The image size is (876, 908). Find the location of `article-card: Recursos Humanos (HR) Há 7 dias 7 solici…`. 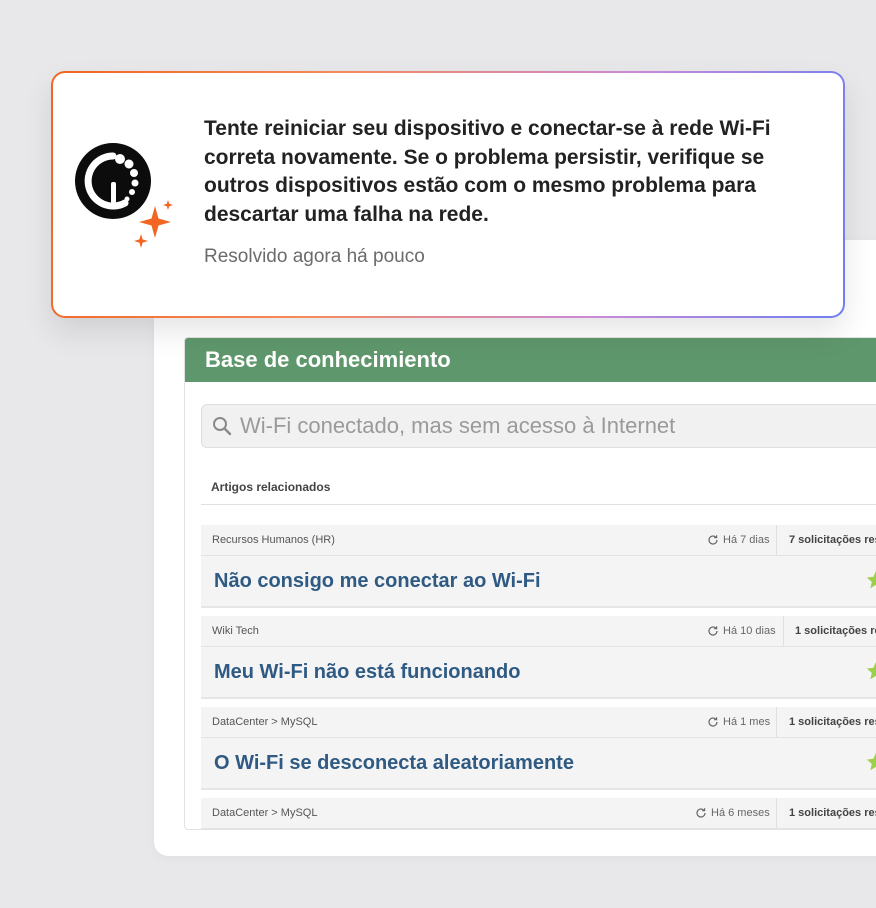

article-card: Recursos Humanos (HR) Há 7 dias 7 solici… is located at coordinates (538, 566).